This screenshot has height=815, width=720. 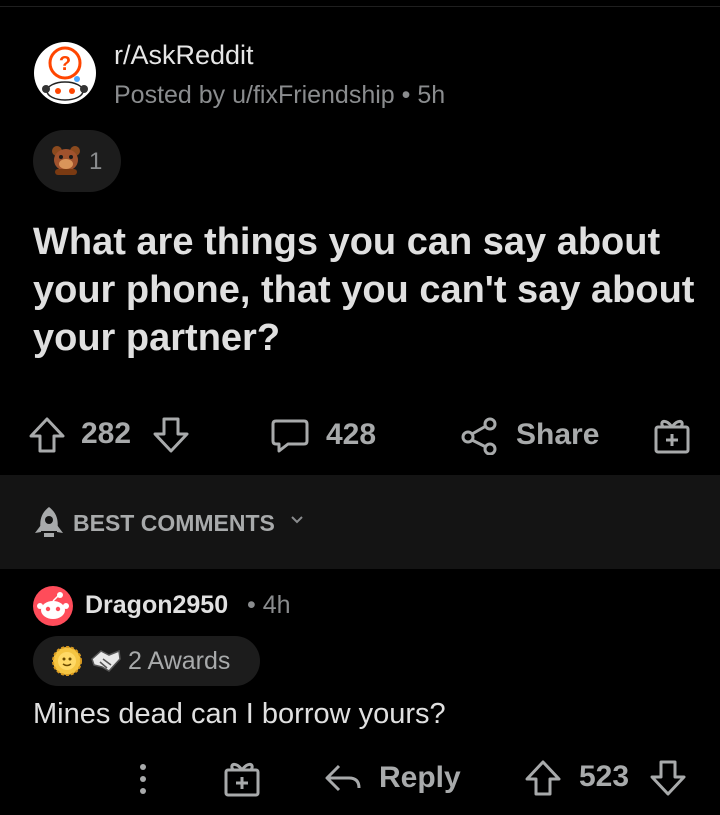 I want to click on more-options-button, so click(x=143, y=780).